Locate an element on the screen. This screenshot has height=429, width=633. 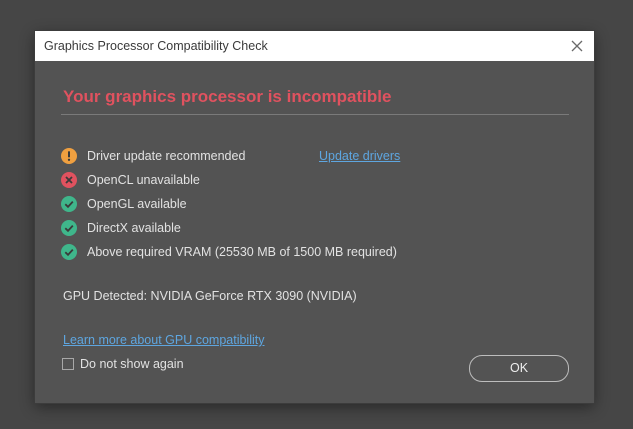
check-row-driver: Driver update recommended Update drivers is located at coordinates (311, 157).